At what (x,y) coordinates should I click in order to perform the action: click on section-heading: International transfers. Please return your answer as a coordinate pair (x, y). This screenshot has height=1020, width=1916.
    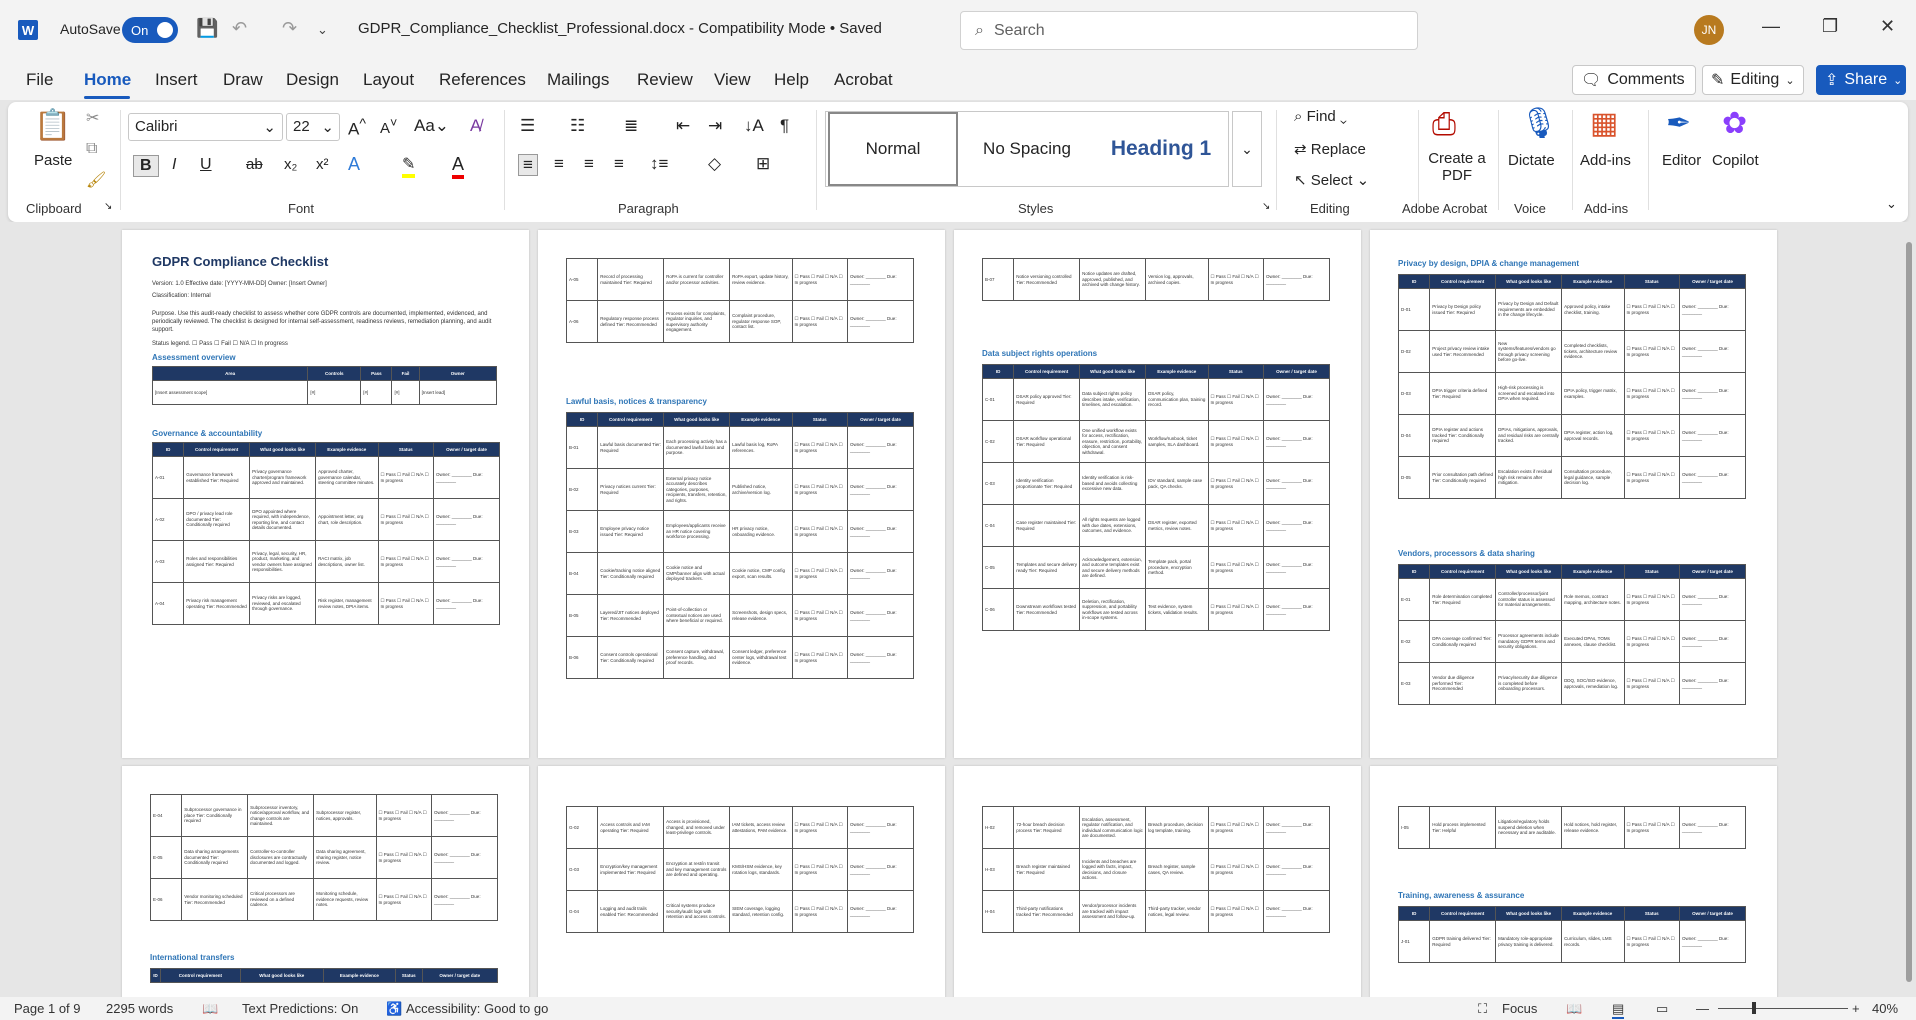
    Looking at the image, I should click on (192, 958).